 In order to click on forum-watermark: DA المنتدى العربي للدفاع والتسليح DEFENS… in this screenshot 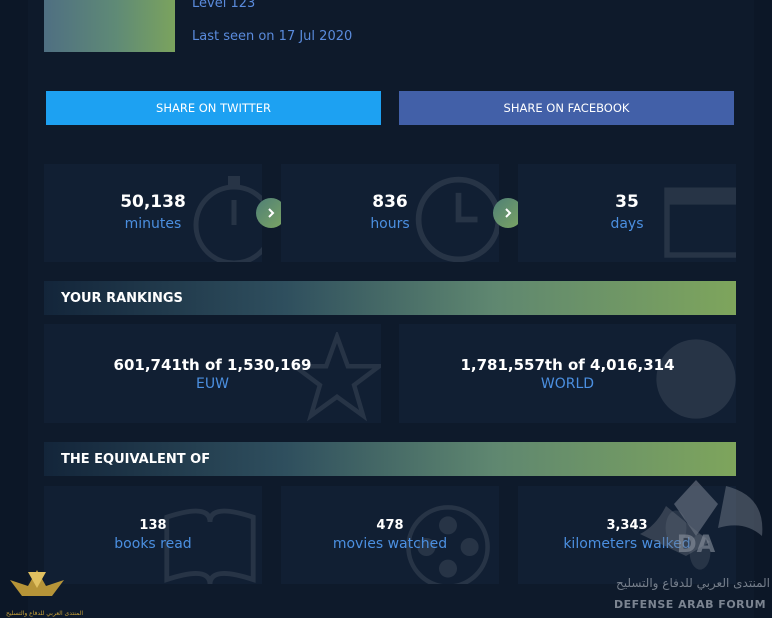, I will do `click(689, 546)`.